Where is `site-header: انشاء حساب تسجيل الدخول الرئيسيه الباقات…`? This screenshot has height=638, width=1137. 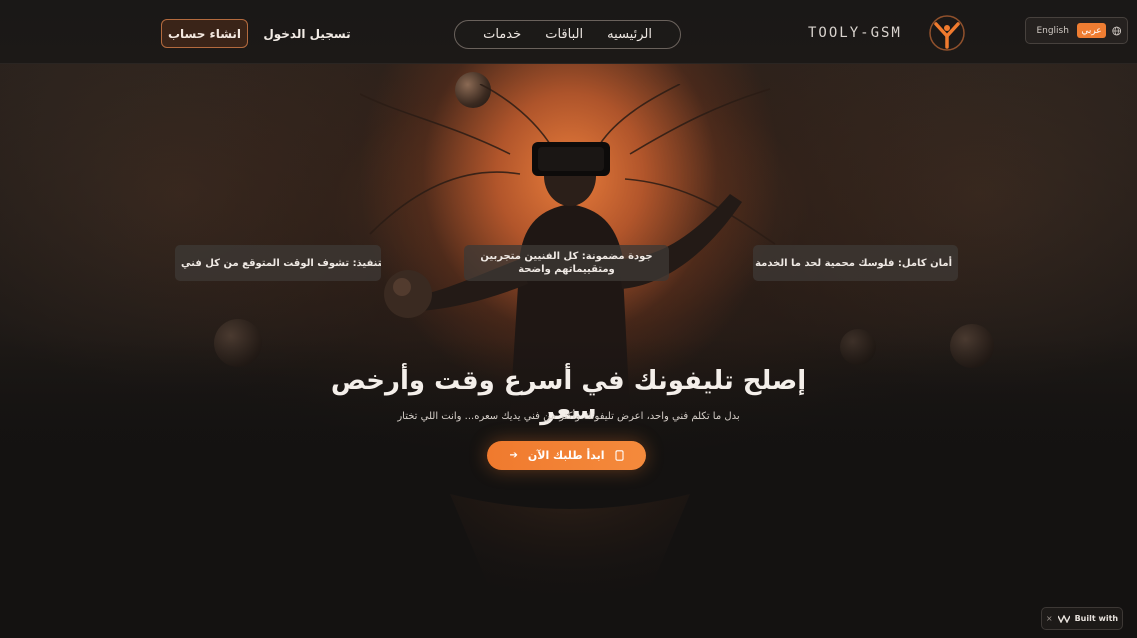 site-header: انشاء حساب تسجيل الدخول الرئيسيه الباقات… is located at coordinates (568, 32).